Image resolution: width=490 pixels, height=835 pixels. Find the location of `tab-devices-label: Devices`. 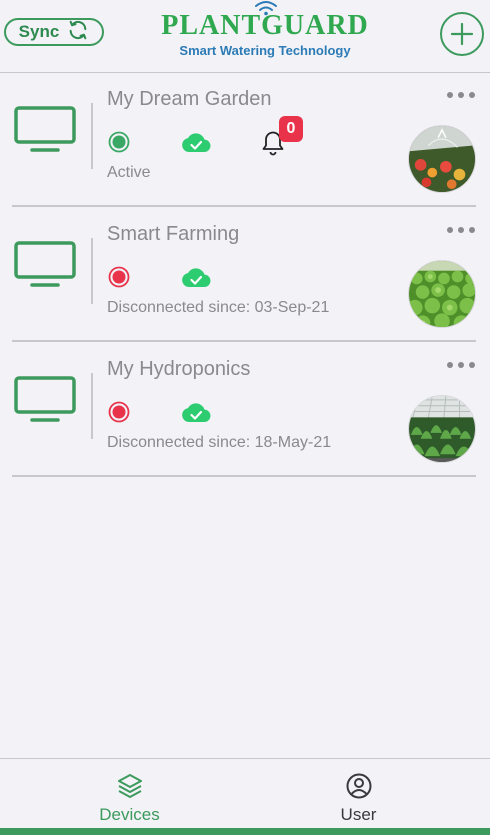

tab-devices-label: Devices is located at coordinates (129, 814).